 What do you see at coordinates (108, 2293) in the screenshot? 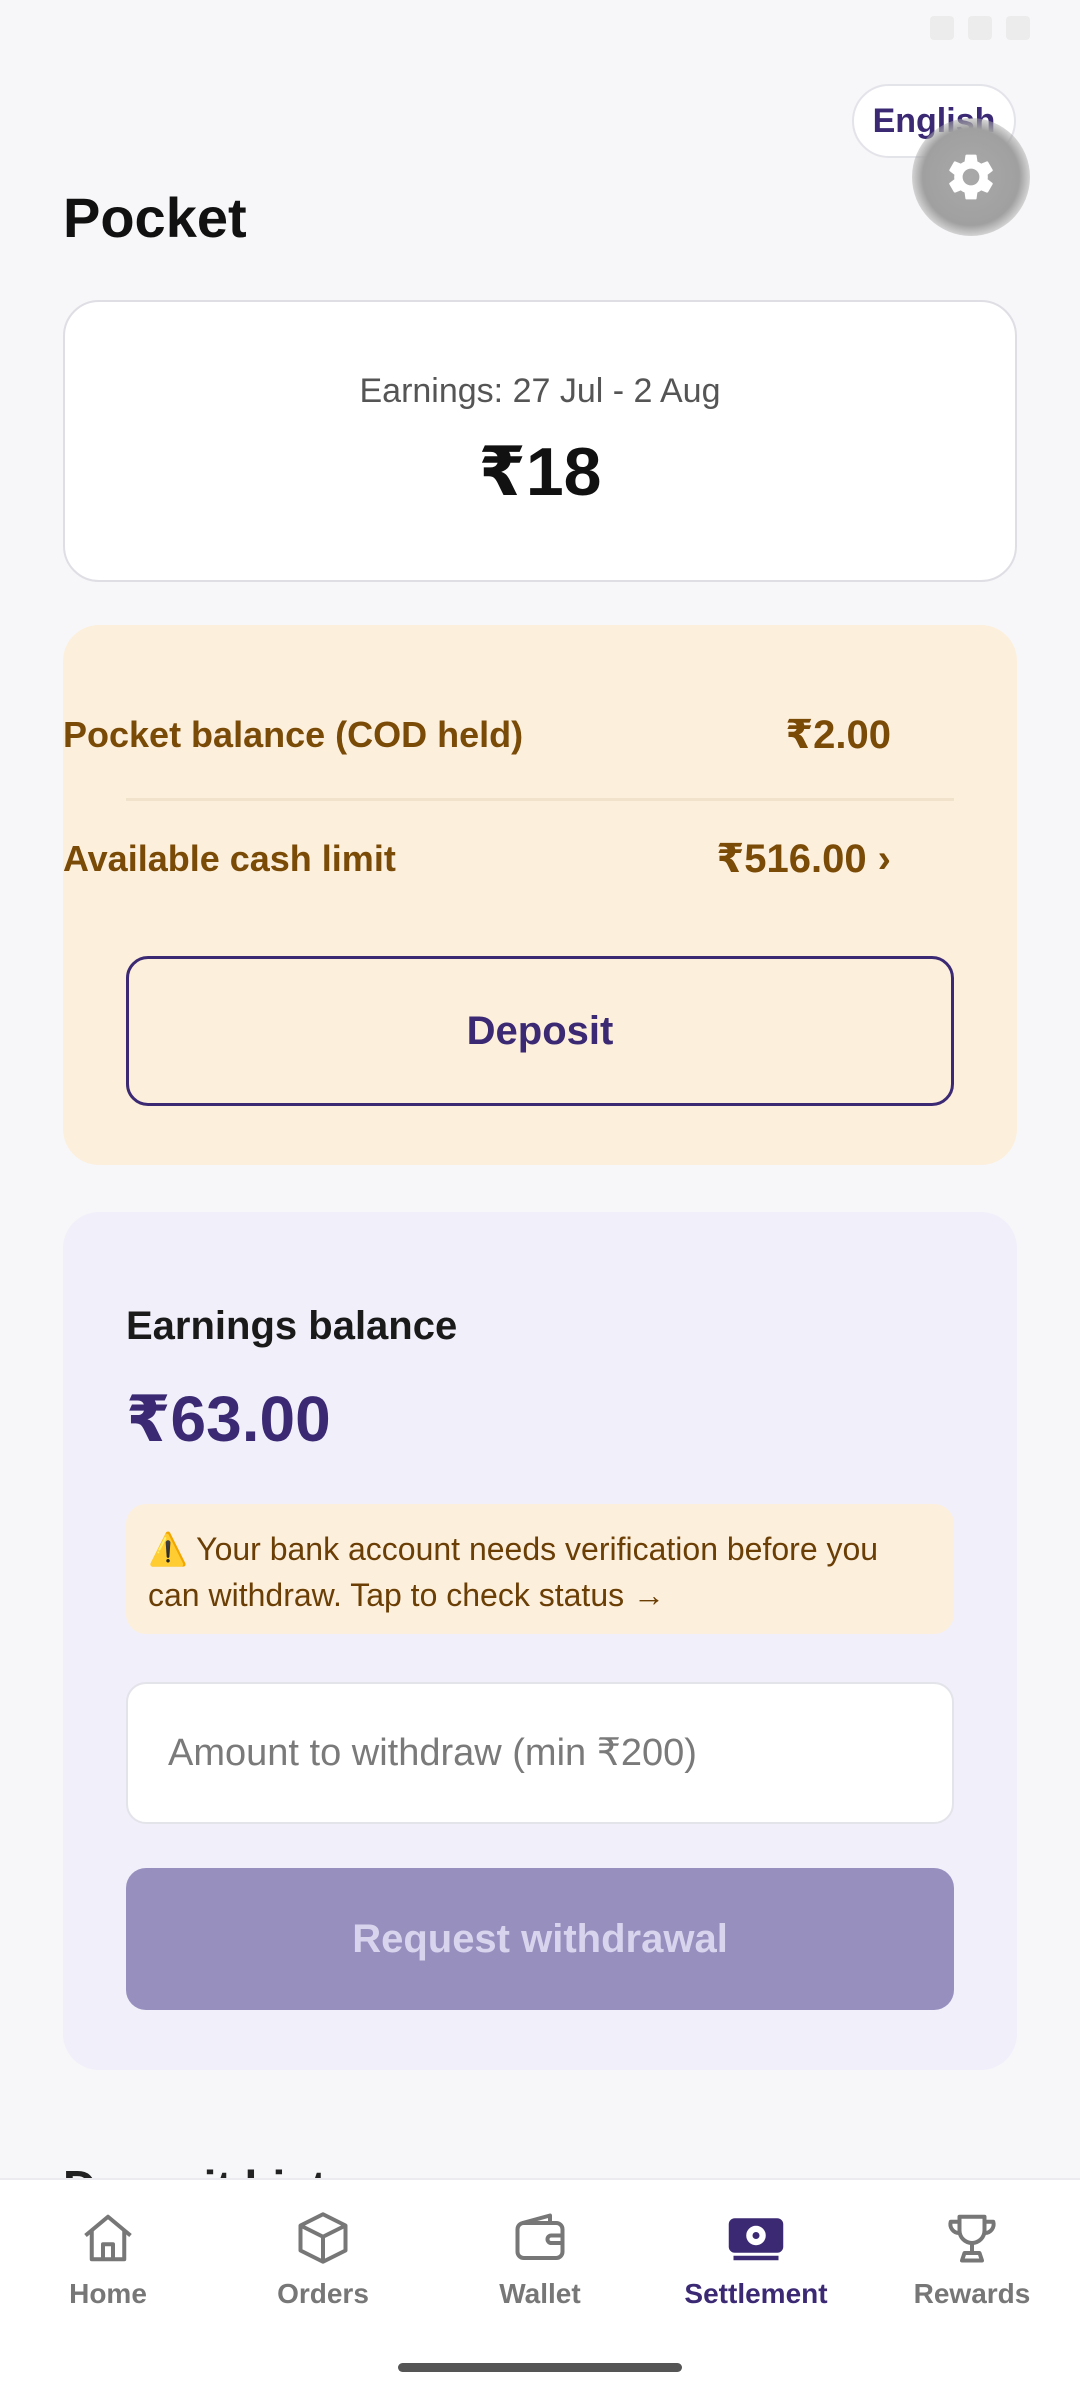
I see `nav-home-label: Home` at bounding box center [108, 2293].